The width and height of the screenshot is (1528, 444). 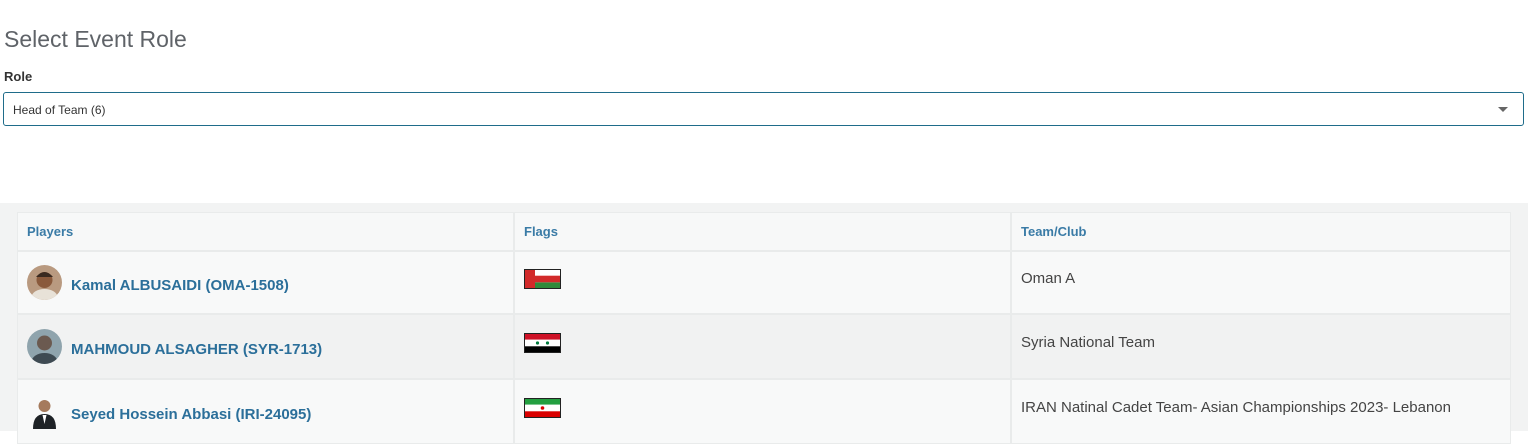 I want to click on team-name: Syria National Team, so click(x=1088, y=342).